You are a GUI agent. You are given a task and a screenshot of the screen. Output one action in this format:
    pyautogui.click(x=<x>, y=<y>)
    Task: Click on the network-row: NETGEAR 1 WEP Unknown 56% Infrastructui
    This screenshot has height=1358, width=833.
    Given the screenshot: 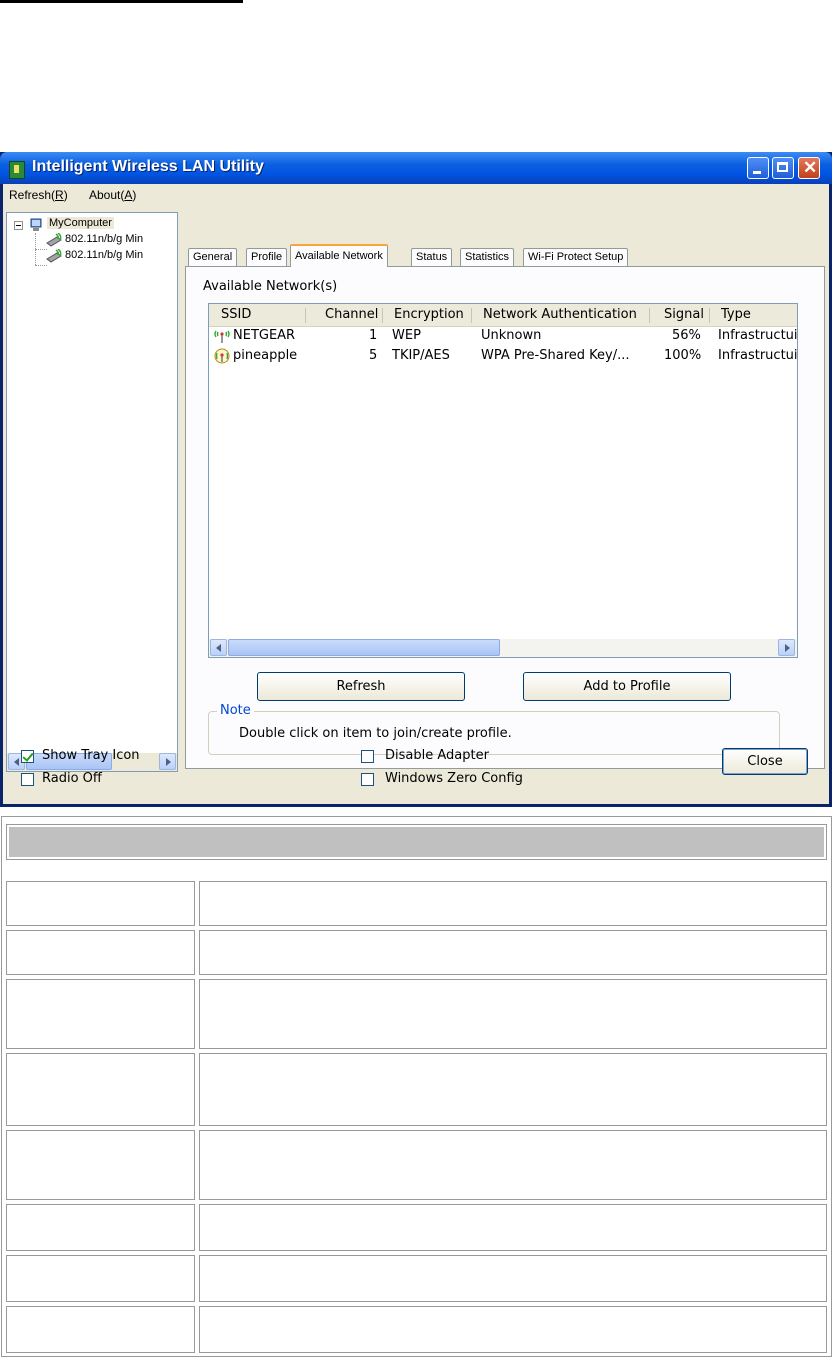 What is the action you would take?
    pyautogui.click(x=503, y=337)
    